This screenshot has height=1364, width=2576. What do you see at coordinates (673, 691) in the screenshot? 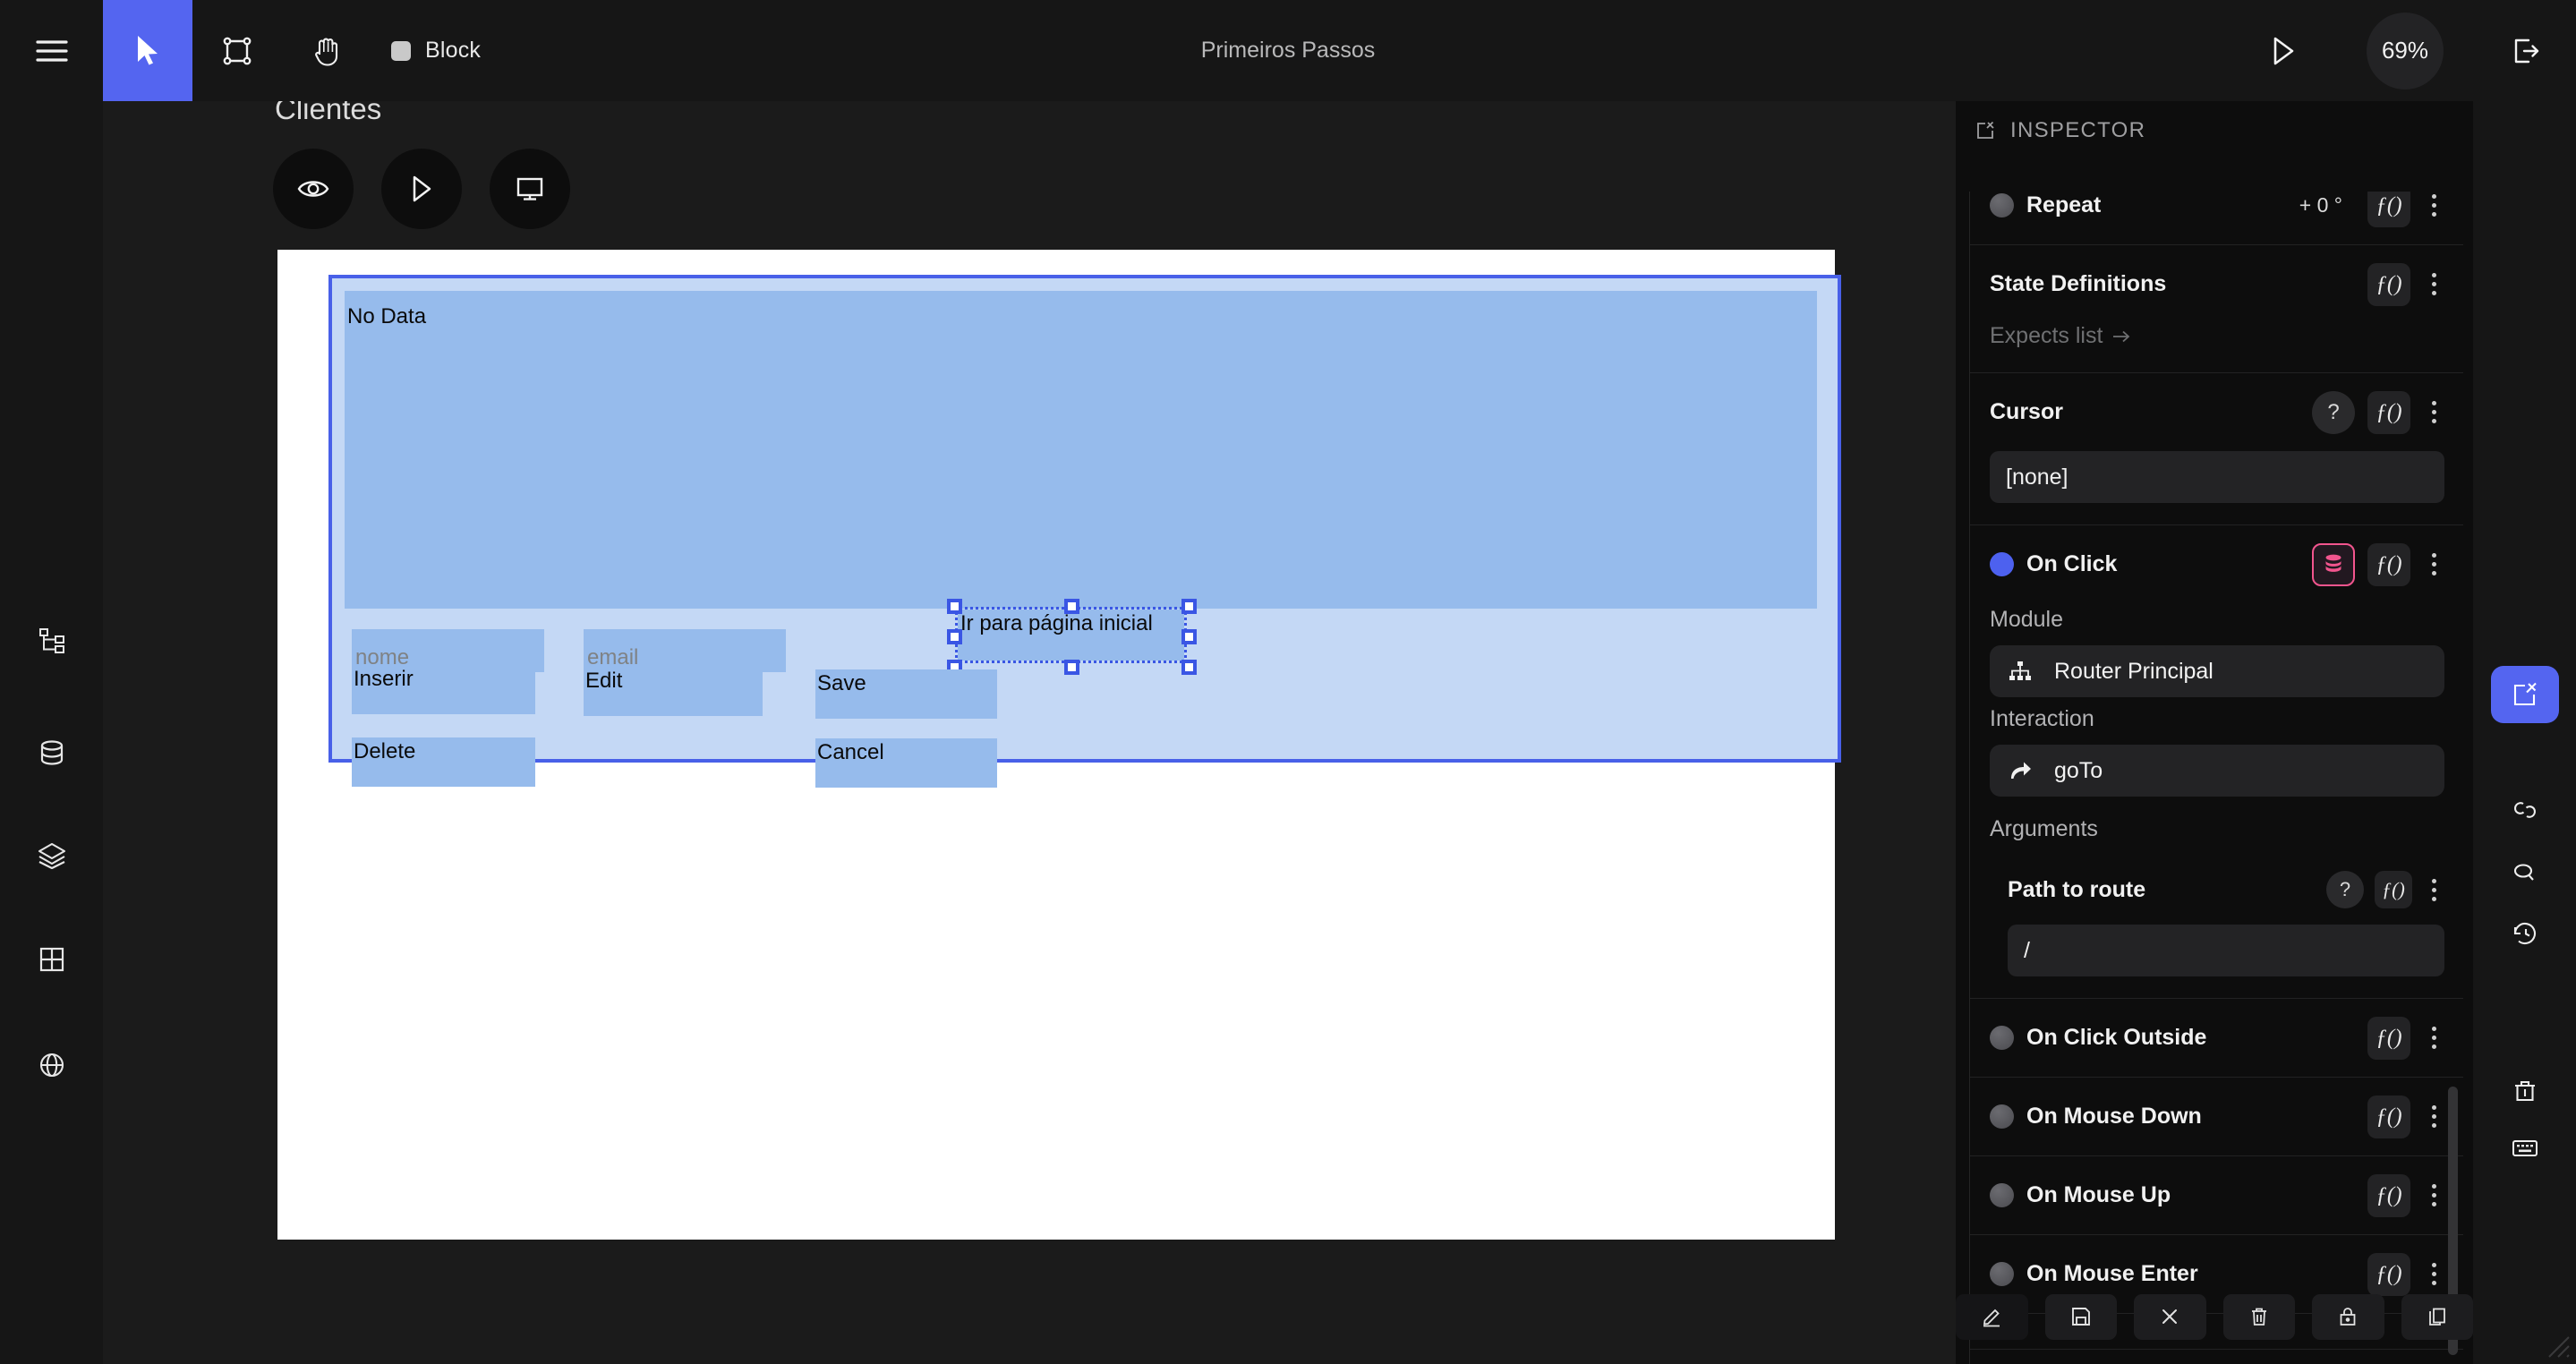
I see `button-edit: Edit` at bounding box center [673, 691].